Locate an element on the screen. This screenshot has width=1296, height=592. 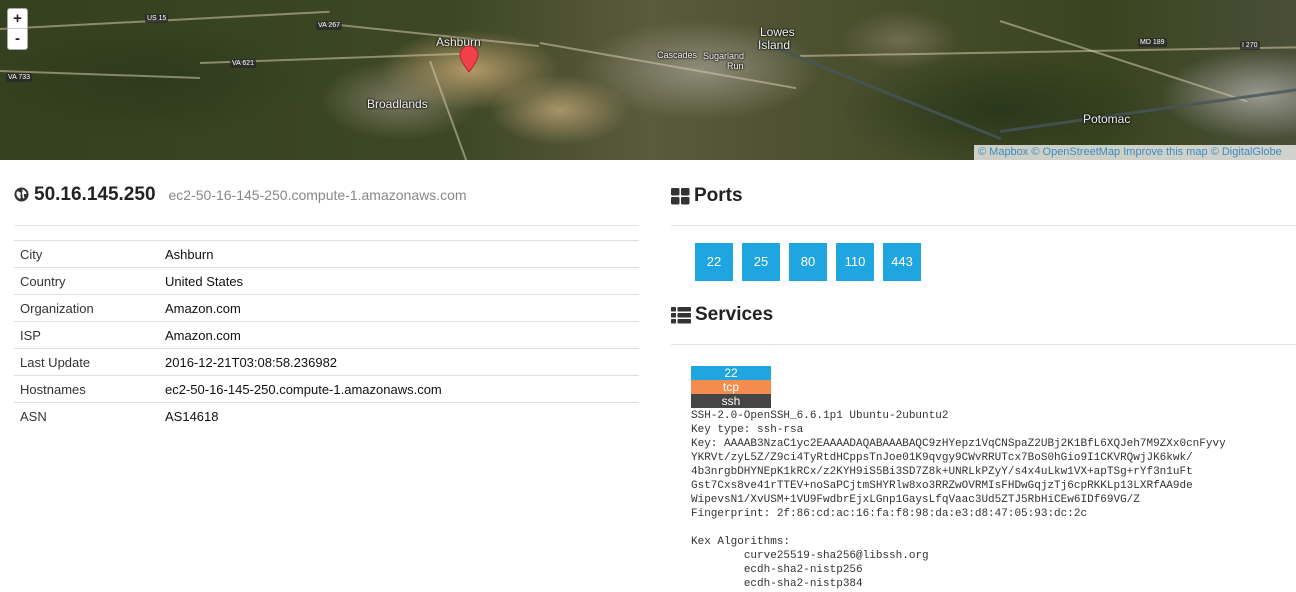
port-80-button: 80 is located at coordinates (808, 262).